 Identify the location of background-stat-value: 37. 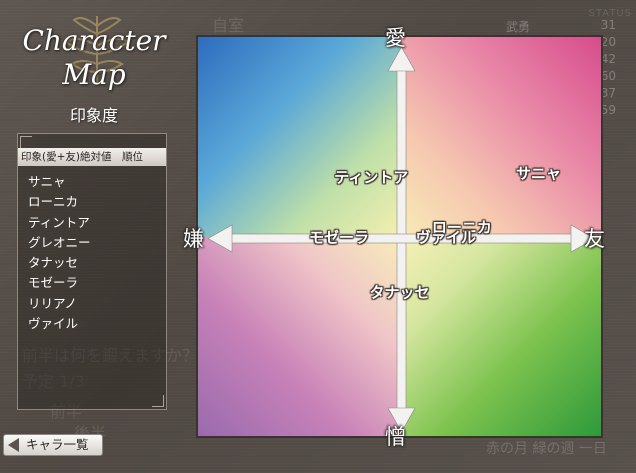
(608, 93).